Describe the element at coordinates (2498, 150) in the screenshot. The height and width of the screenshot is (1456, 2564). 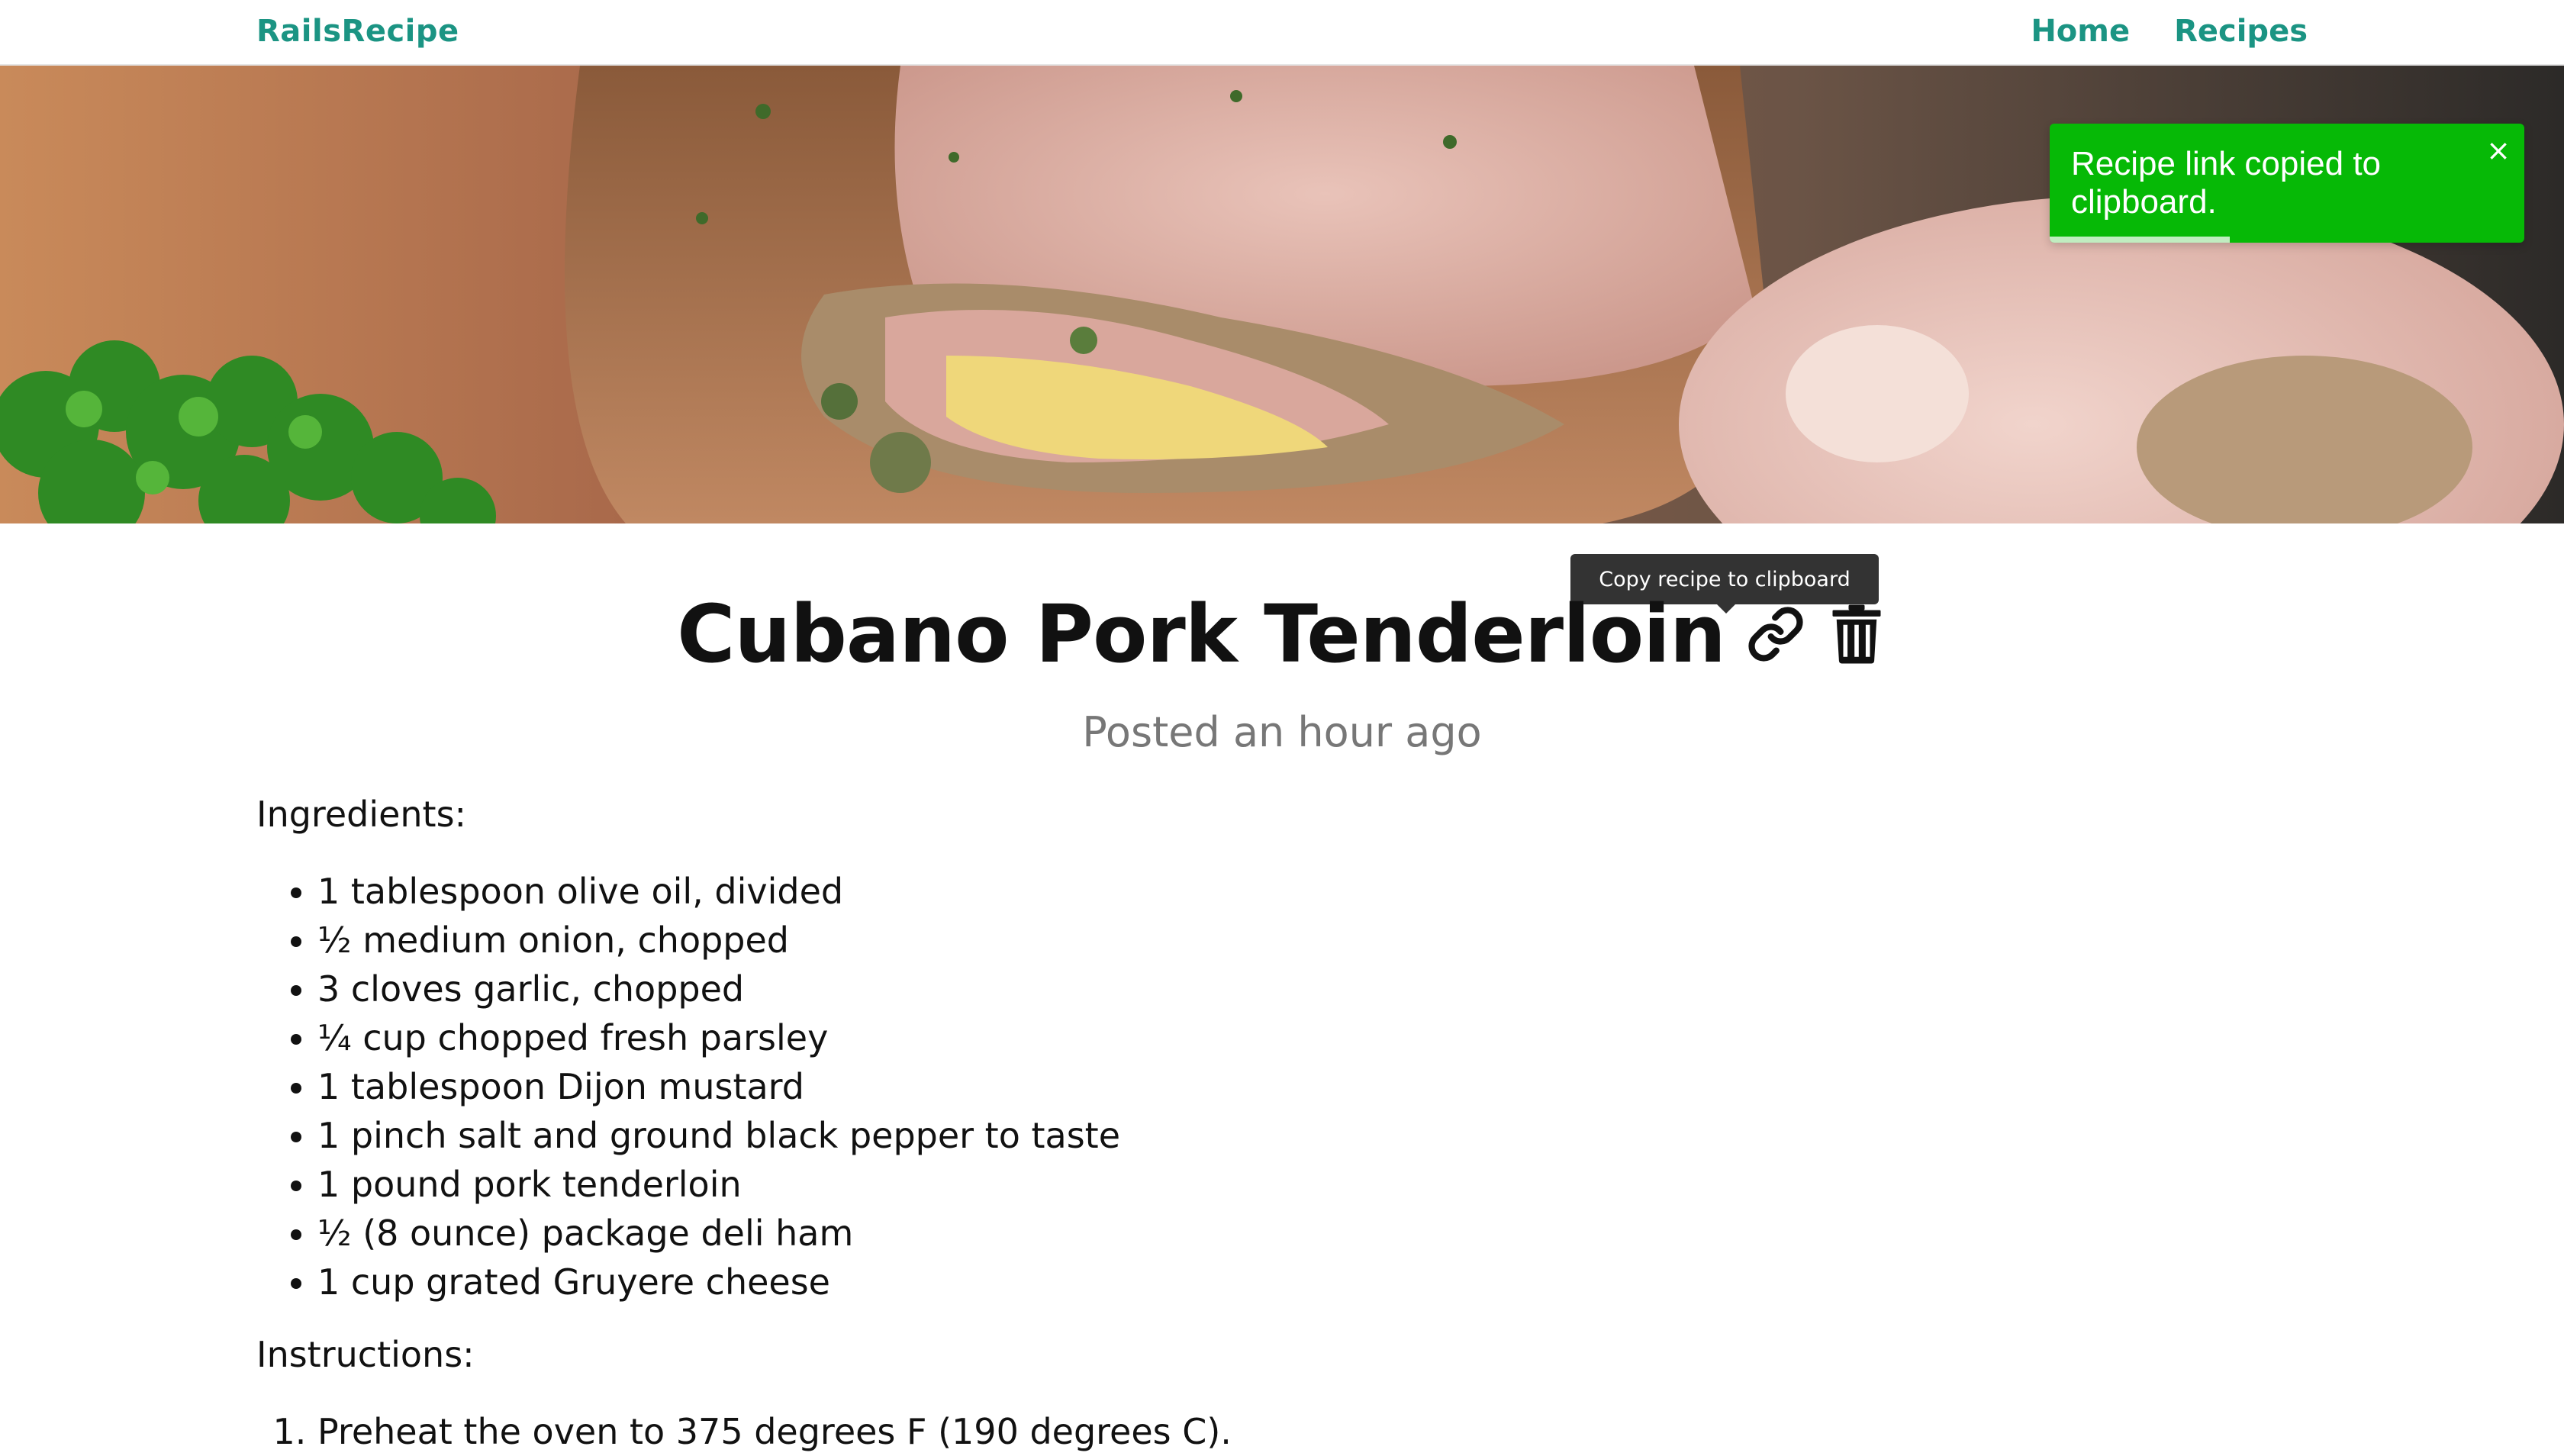
I see `close-icon: ×` at that location.